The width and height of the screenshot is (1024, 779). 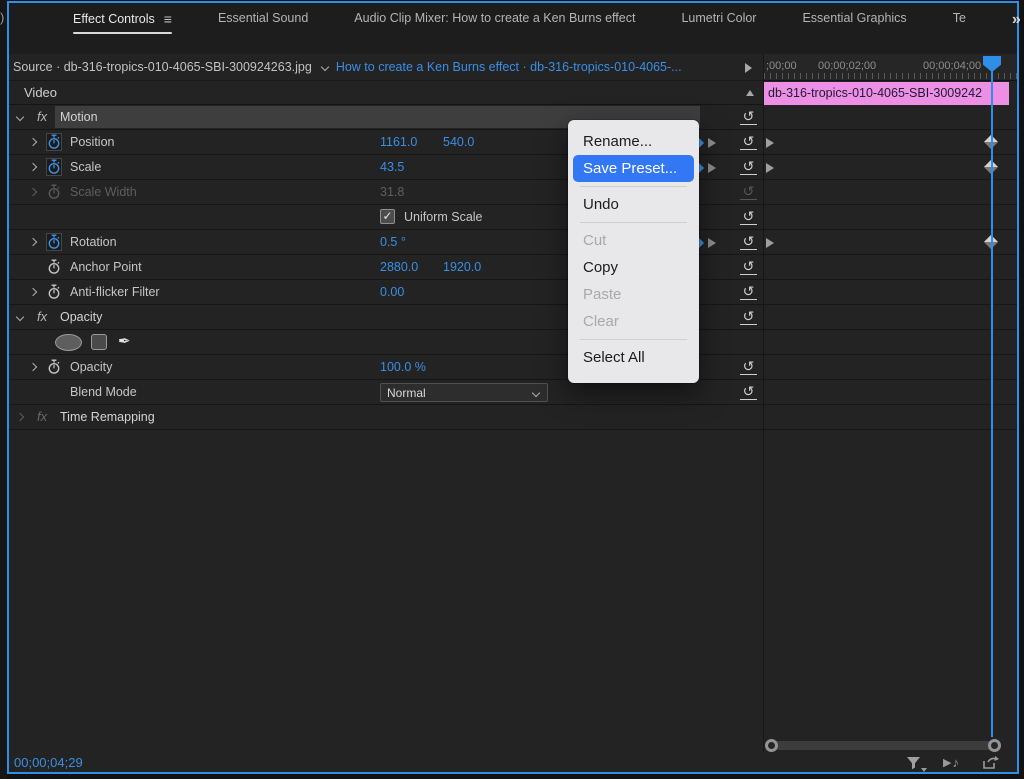 What do you see at coordinates (633, 267) in the screenshot?
I see `menu-item-copy: Copy` at bounding box center [633, 267].